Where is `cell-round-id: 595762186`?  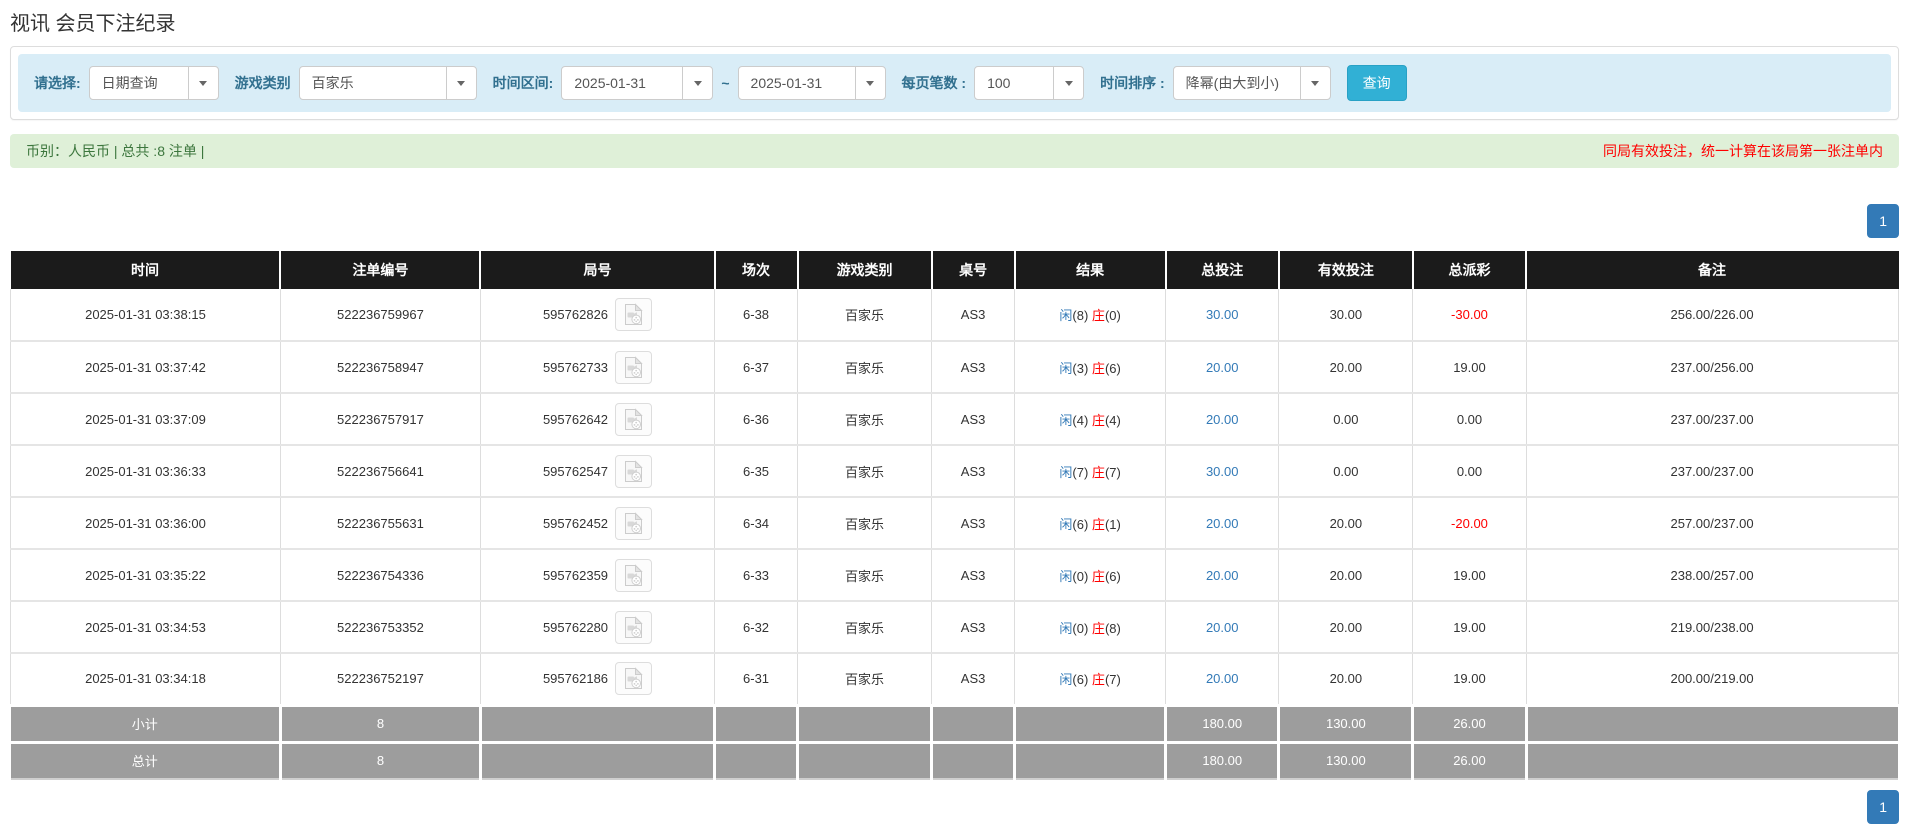
cell-round-id: 595762186 is located at coordinates (598, 679).